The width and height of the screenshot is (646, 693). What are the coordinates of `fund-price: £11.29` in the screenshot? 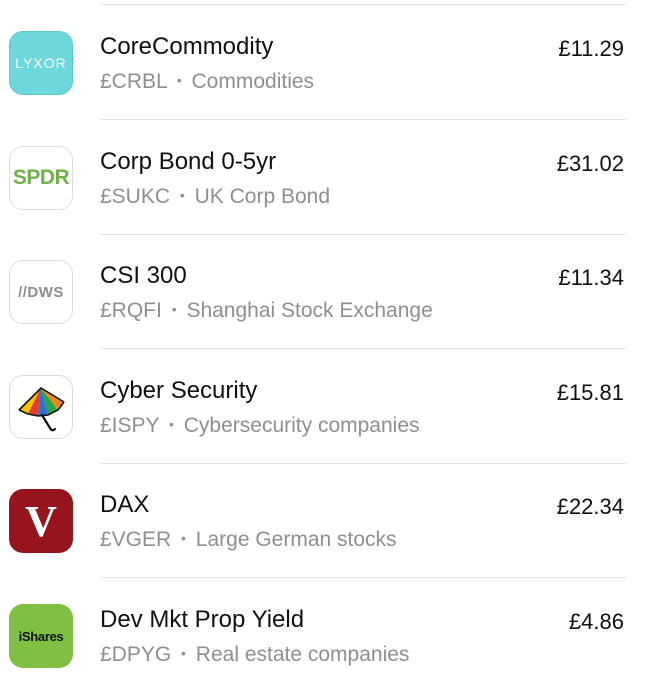 It's located at (591, 48).